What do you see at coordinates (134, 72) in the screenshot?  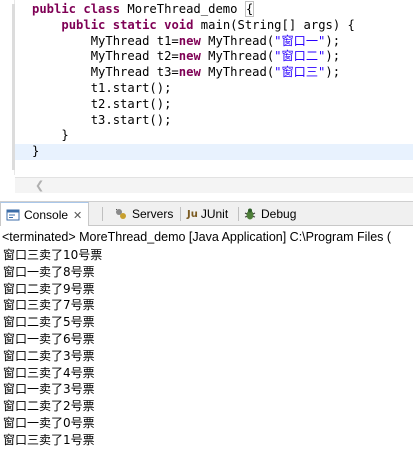 I see `code-text: MyThread t3=` at bounding box center [134, 72].